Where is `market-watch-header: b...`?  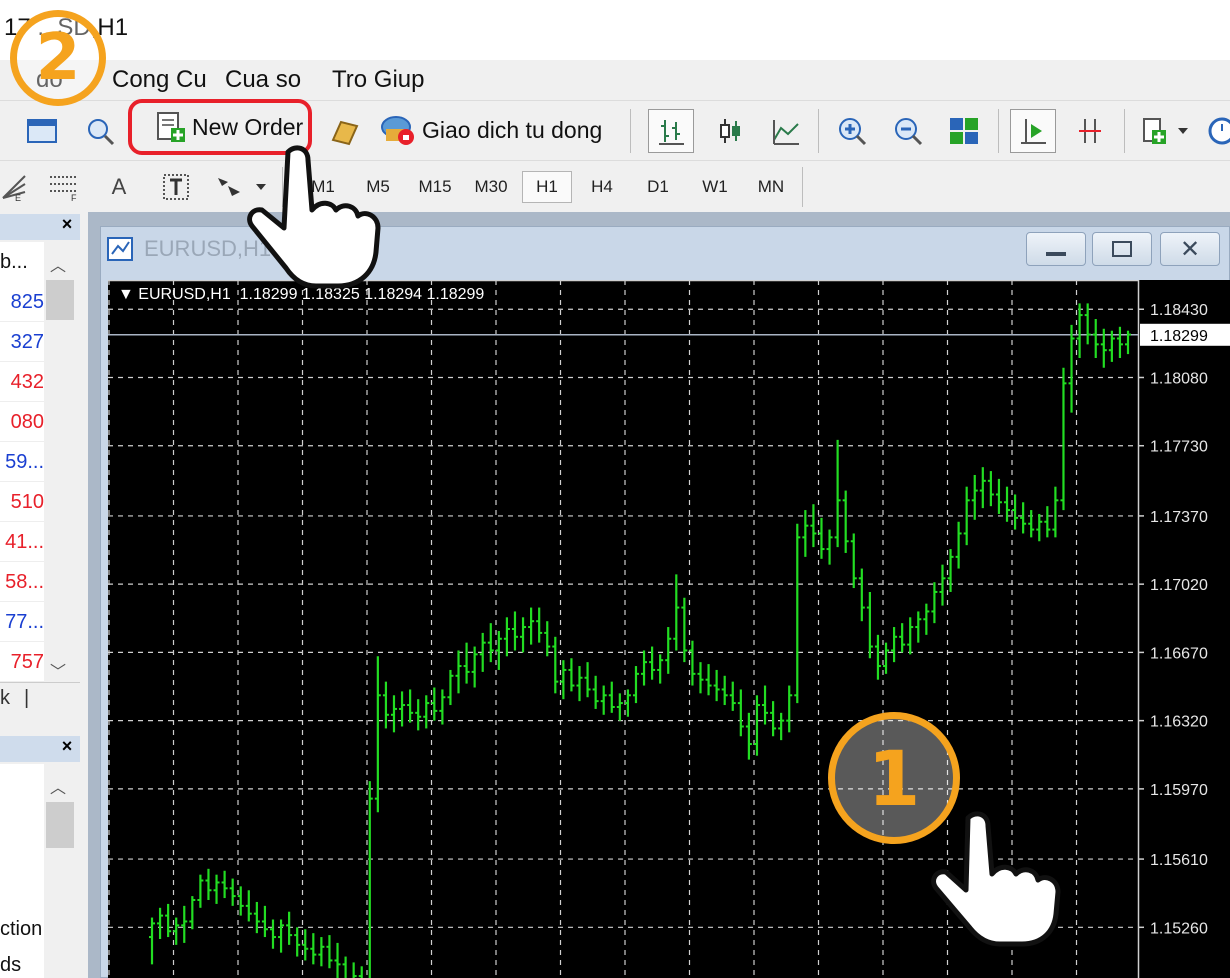 market-watch-header: b... is located at coordinates (22, 262).